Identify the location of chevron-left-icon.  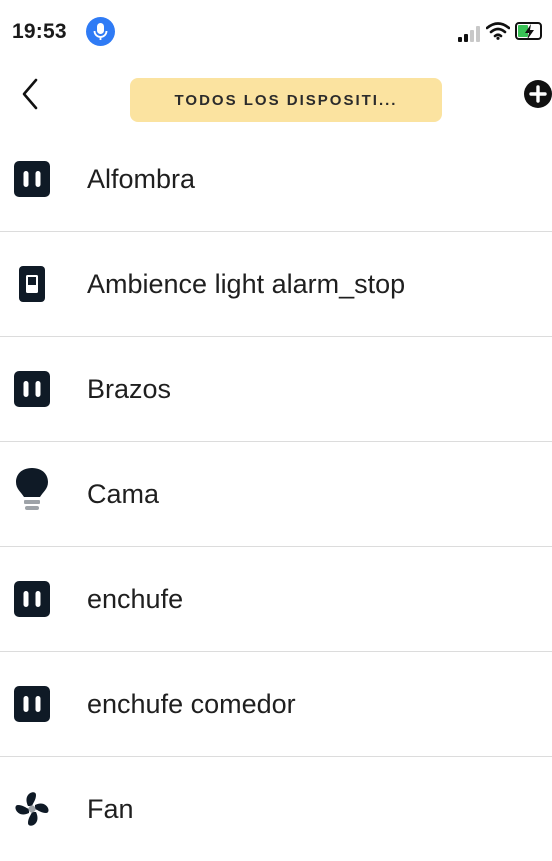
(30, 94).